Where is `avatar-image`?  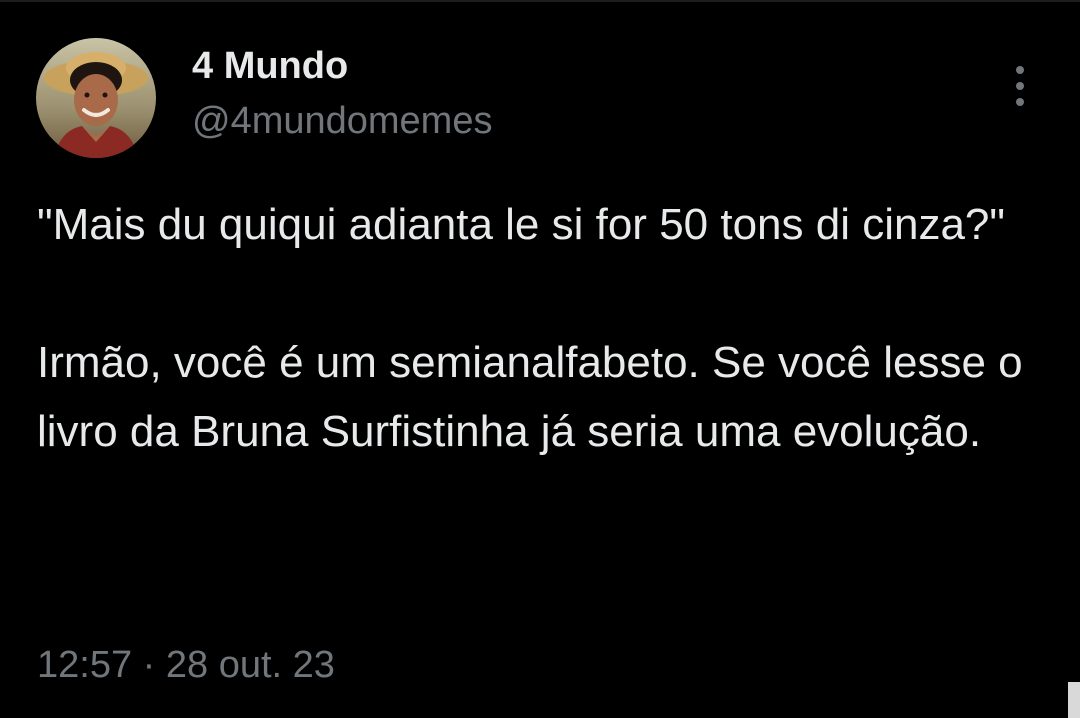
avatar-image is located at coordinates (96, 98).